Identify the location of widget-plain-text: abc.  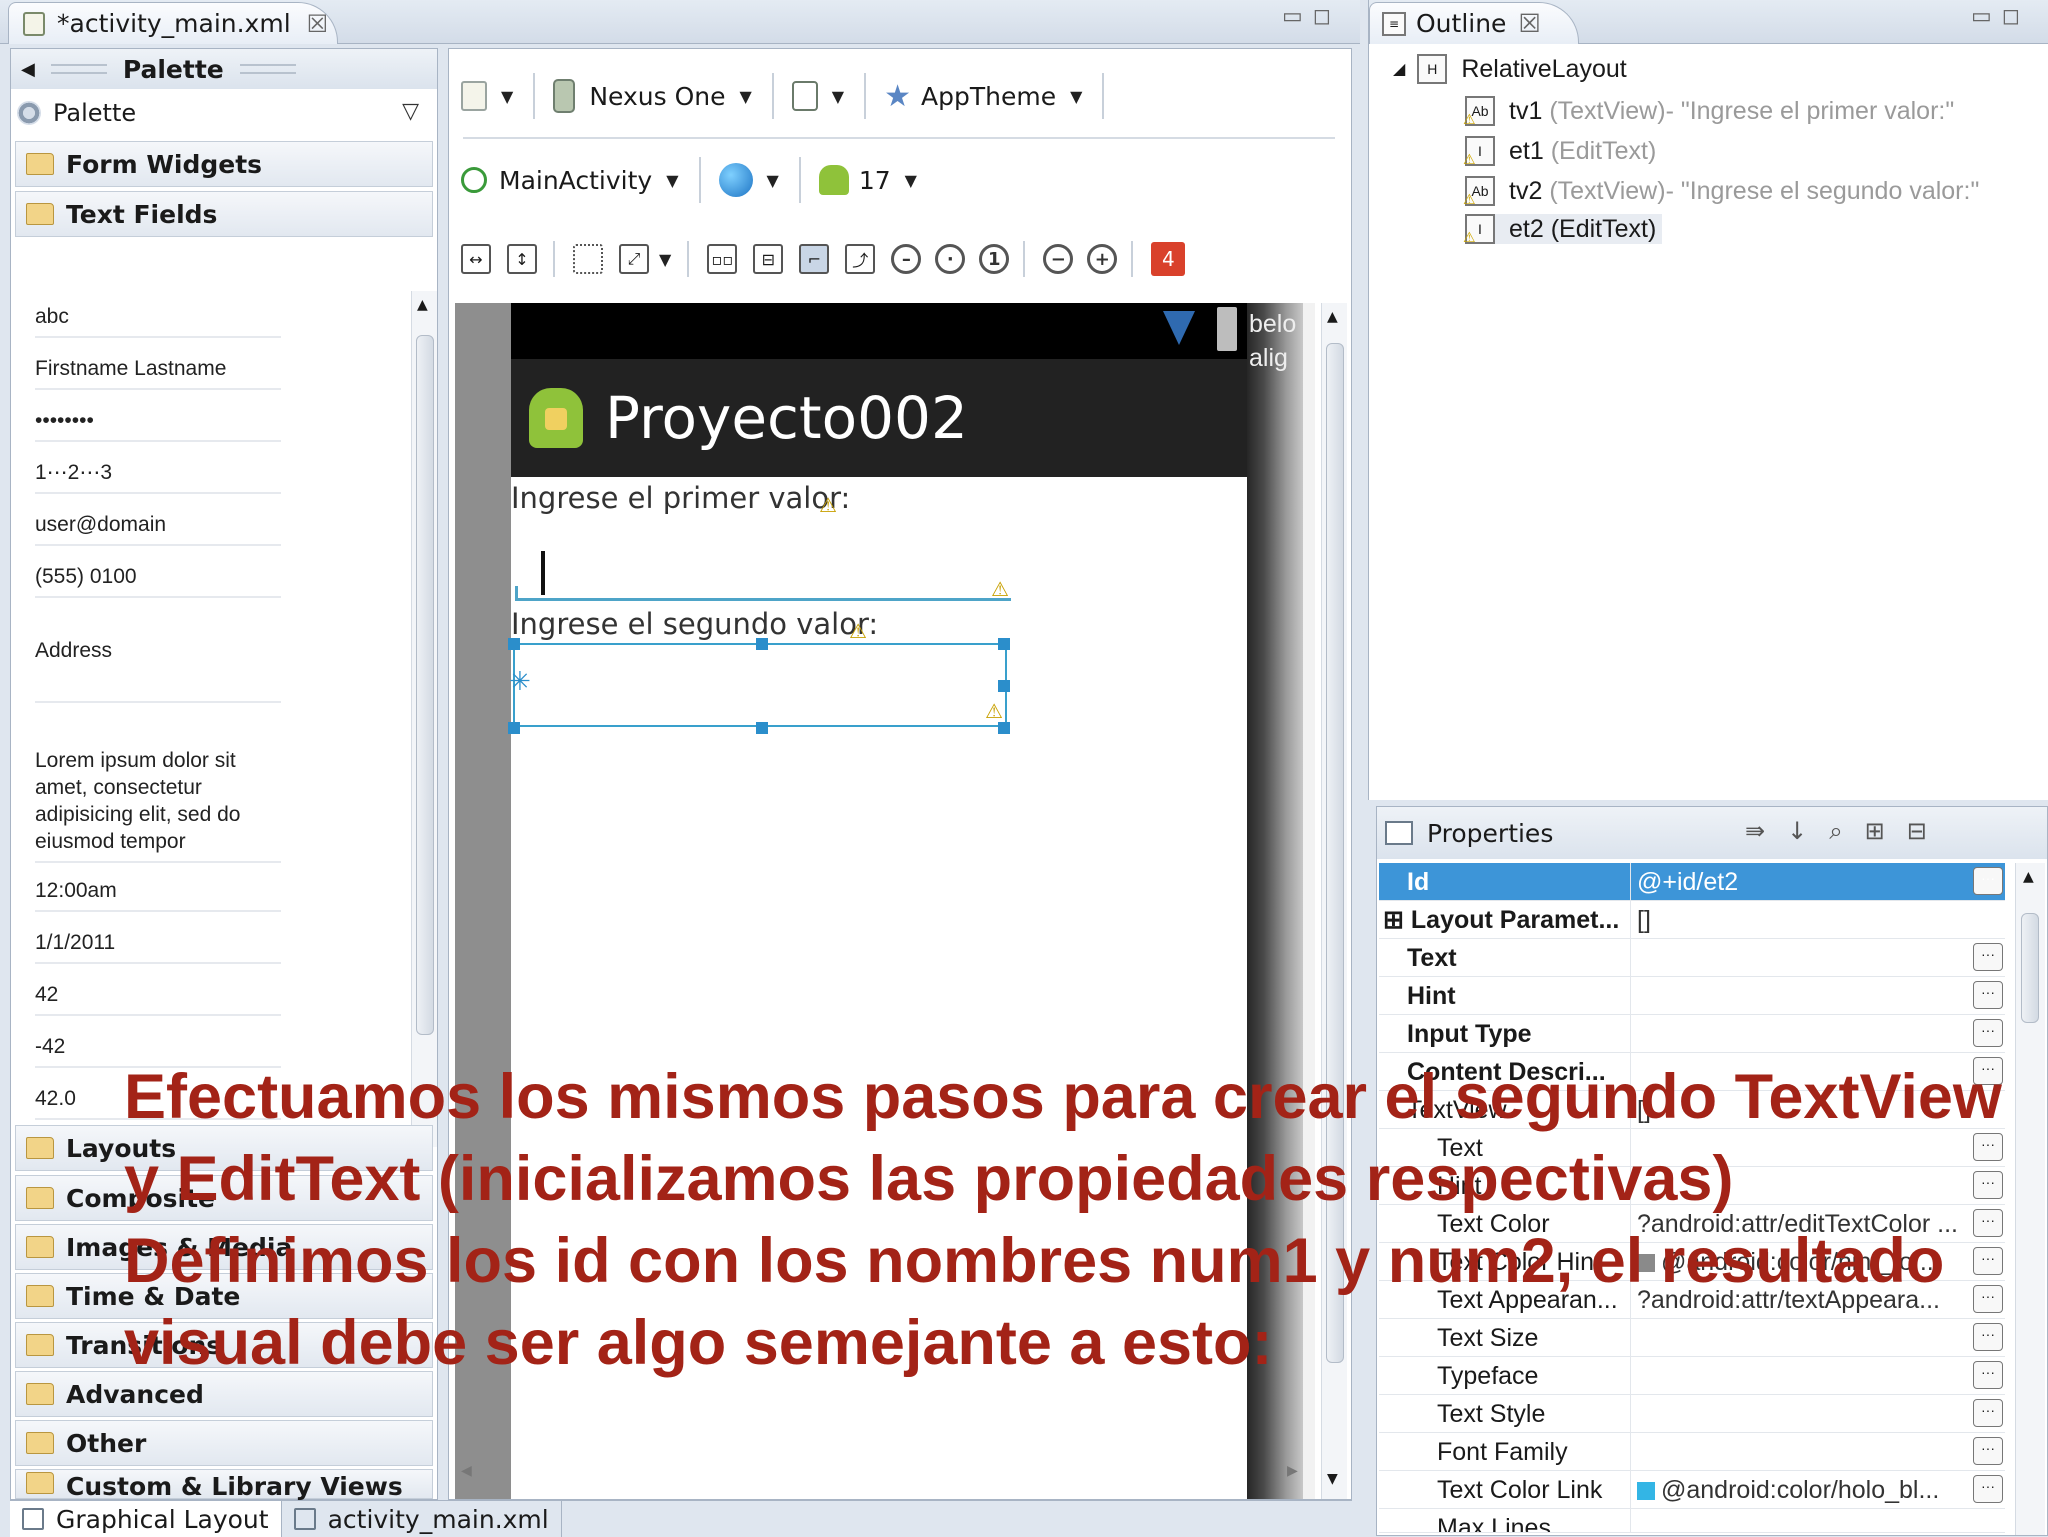
(158, 320).